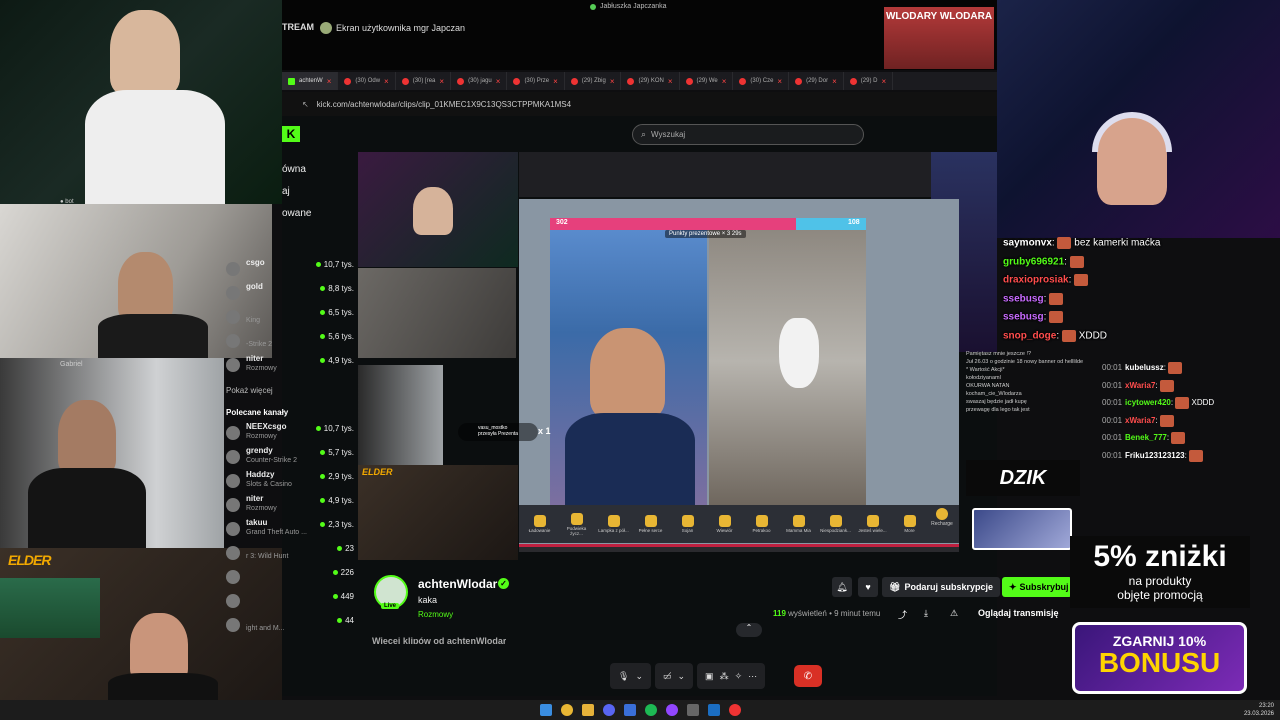 Image resolution: width=1280 pixels, height=720 pixels. Describe the element at coordinates (761, 81) in the screenshot. I see `tab-8: (30) Cze ×` at that location.